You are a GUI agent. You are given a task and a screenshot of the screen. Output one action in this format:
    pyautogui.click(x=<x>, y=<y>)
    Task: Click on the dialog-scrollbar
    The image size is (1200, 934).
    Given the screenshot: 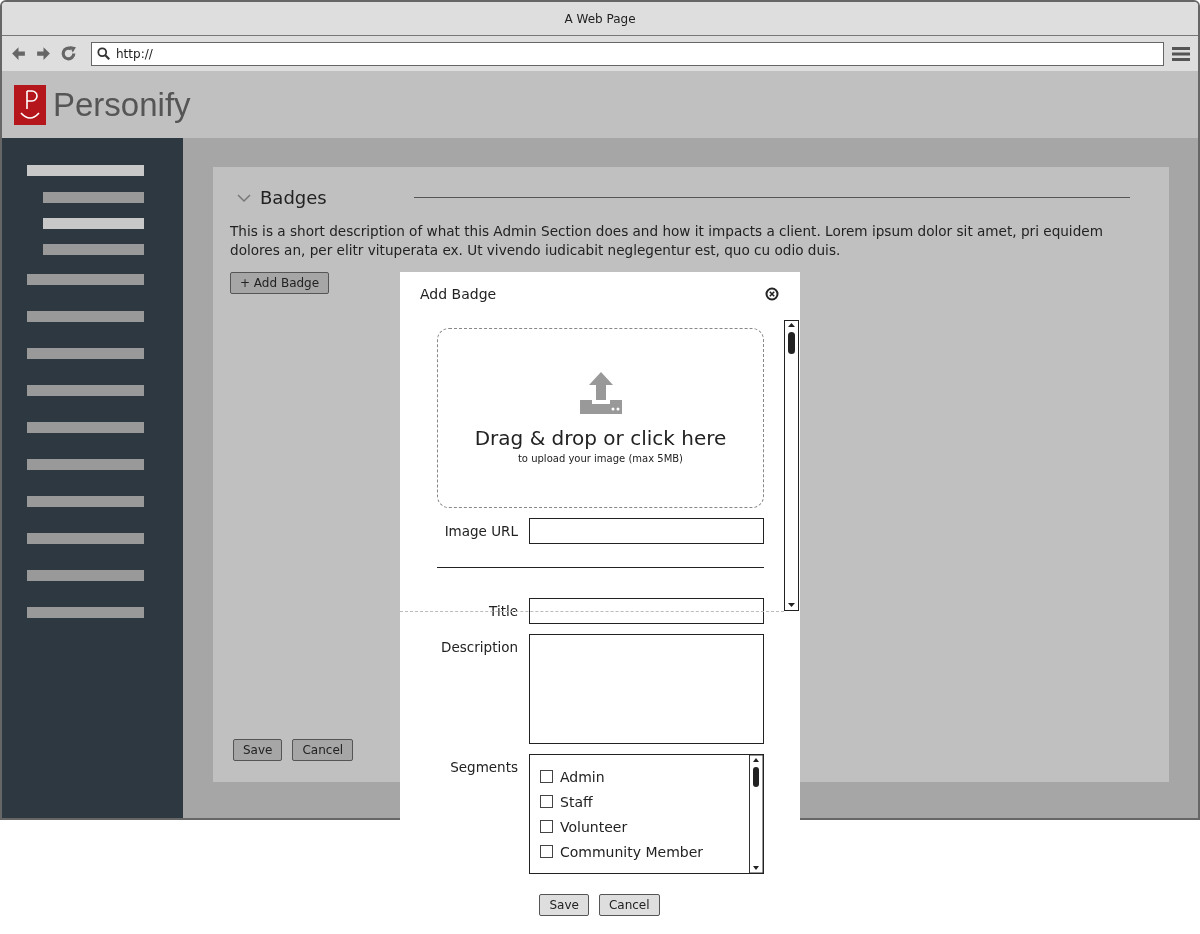 What is the action you would take?
    pyautogui.click(x=791, y=465)
    